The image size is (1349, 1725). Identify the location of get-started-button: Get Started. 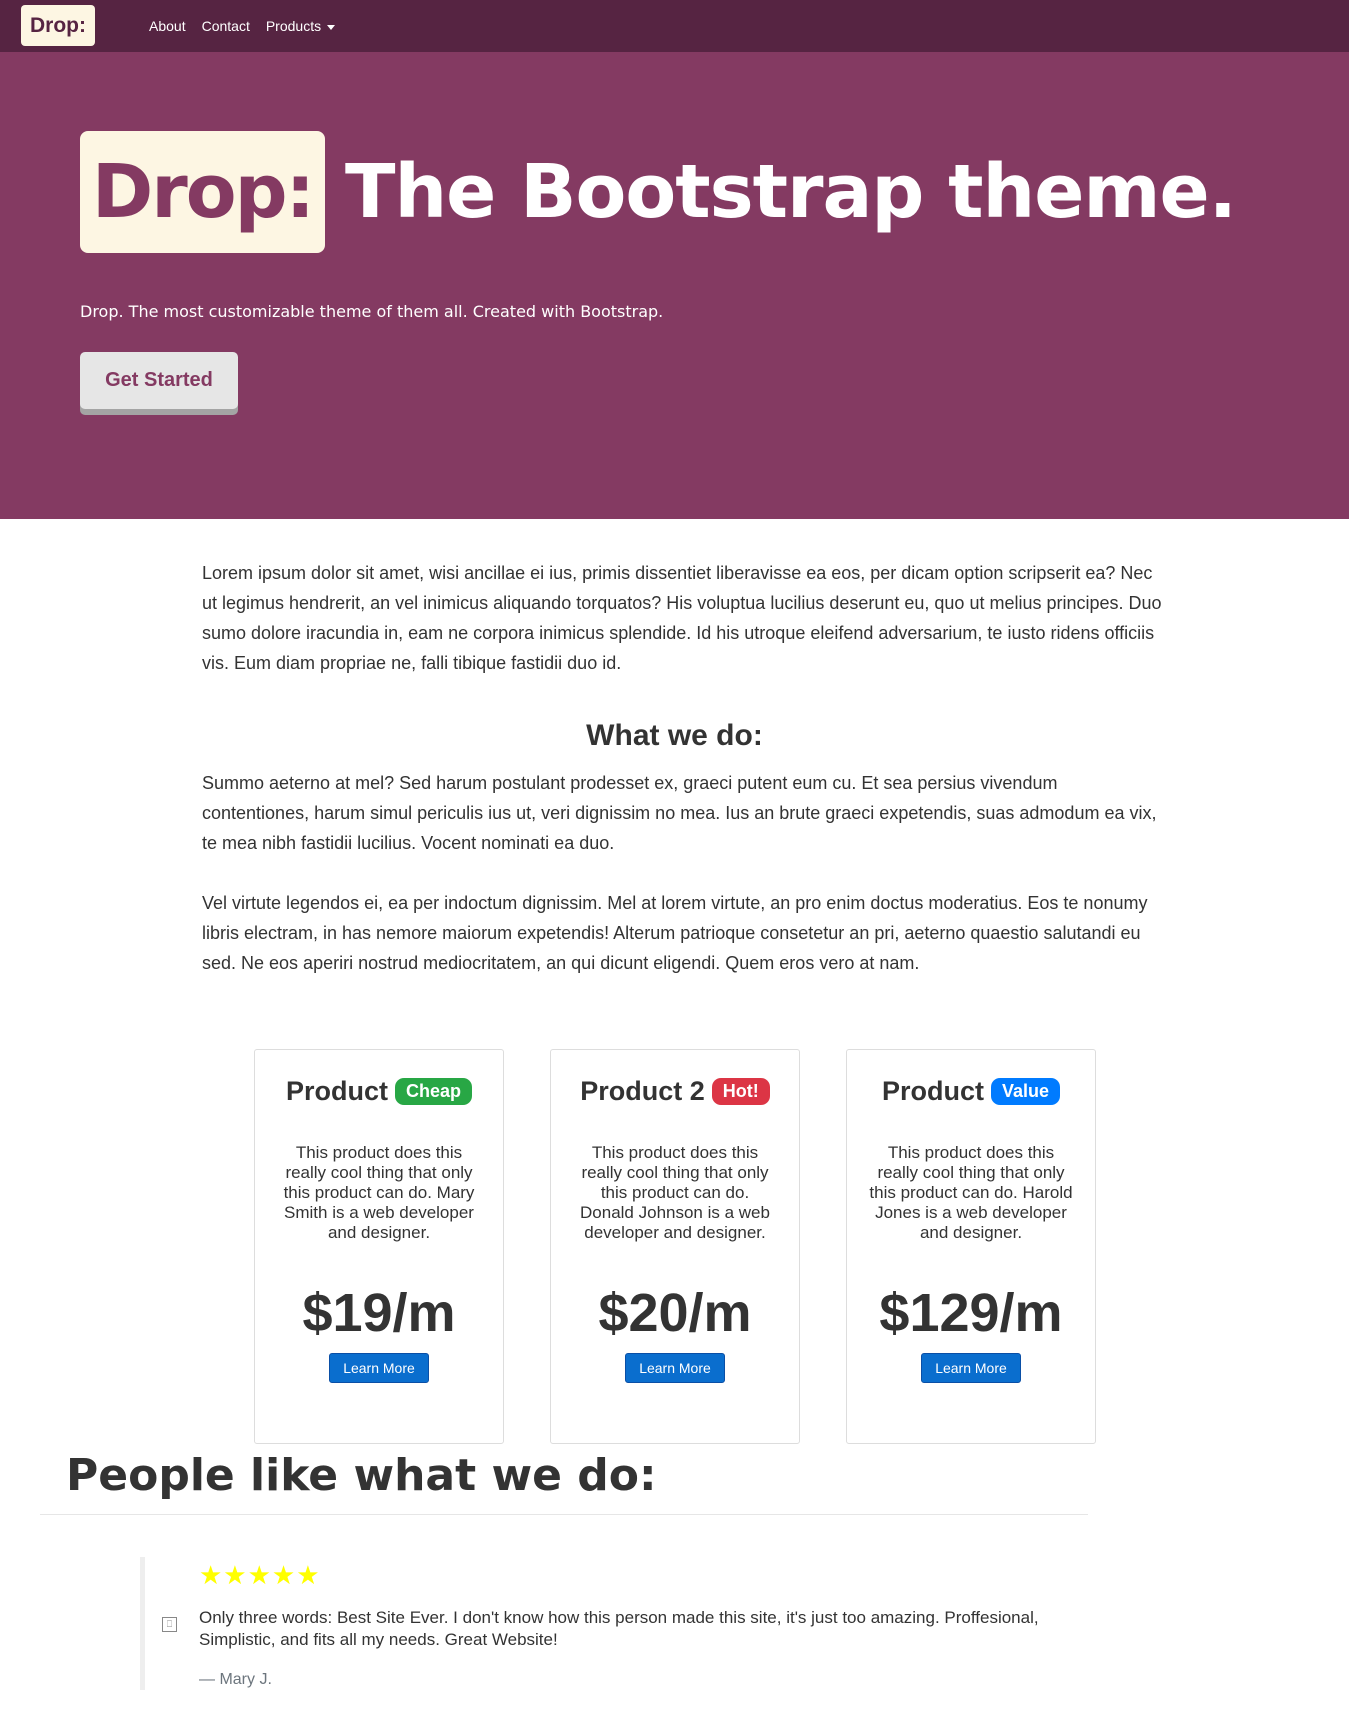
(159, 380).